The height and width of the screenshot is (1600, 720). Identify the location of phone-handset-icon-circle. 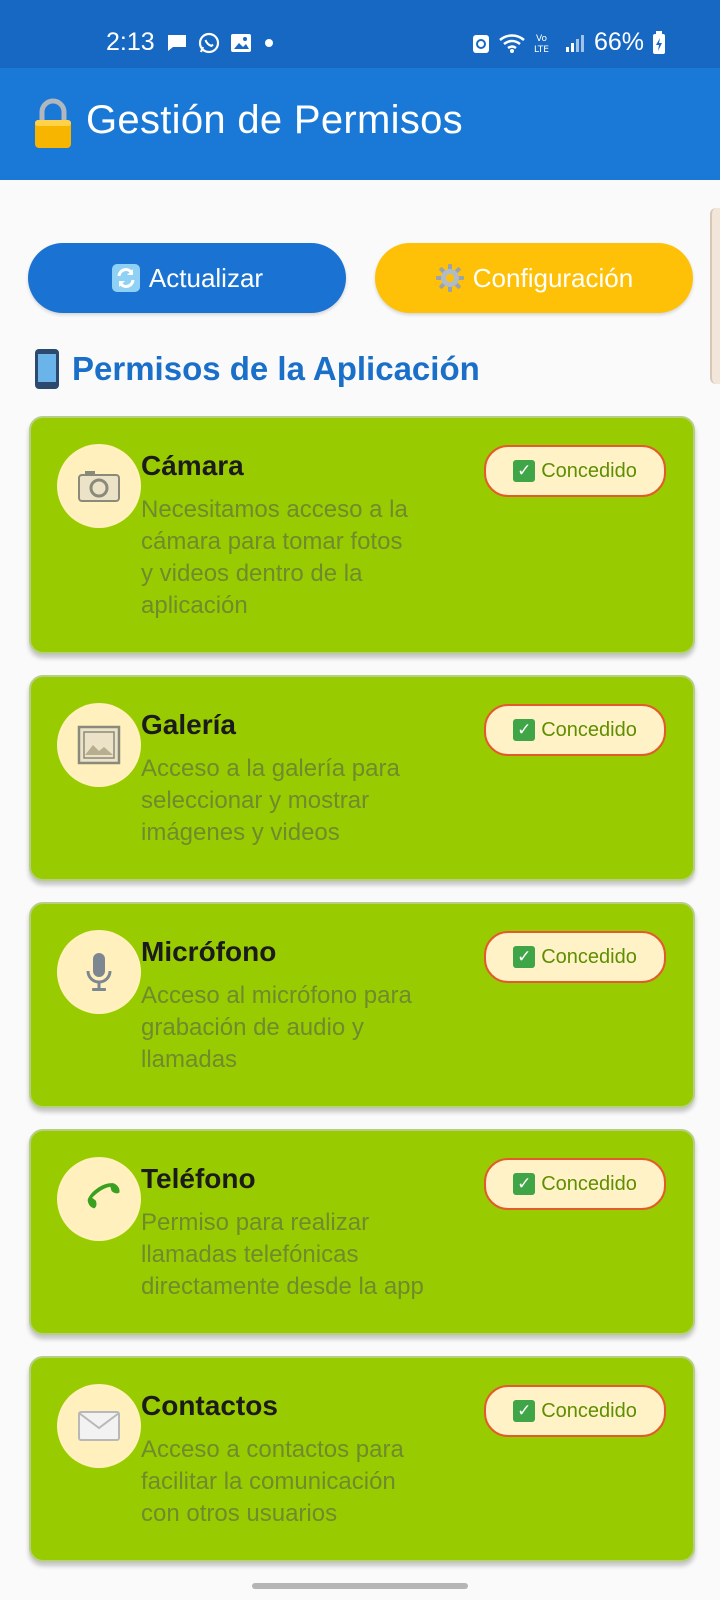
(99, 1199).